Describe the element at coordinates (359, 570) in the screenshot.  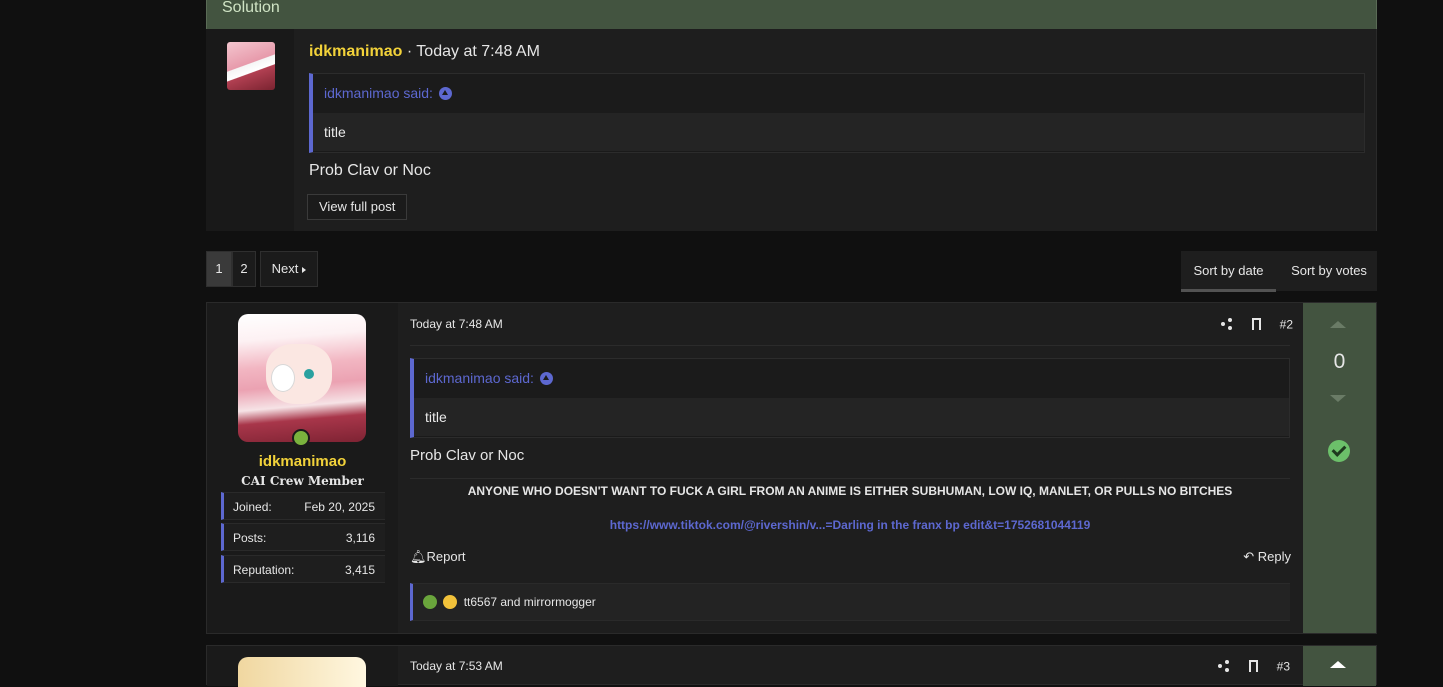
I see `stat-value: 3,415` at that location.